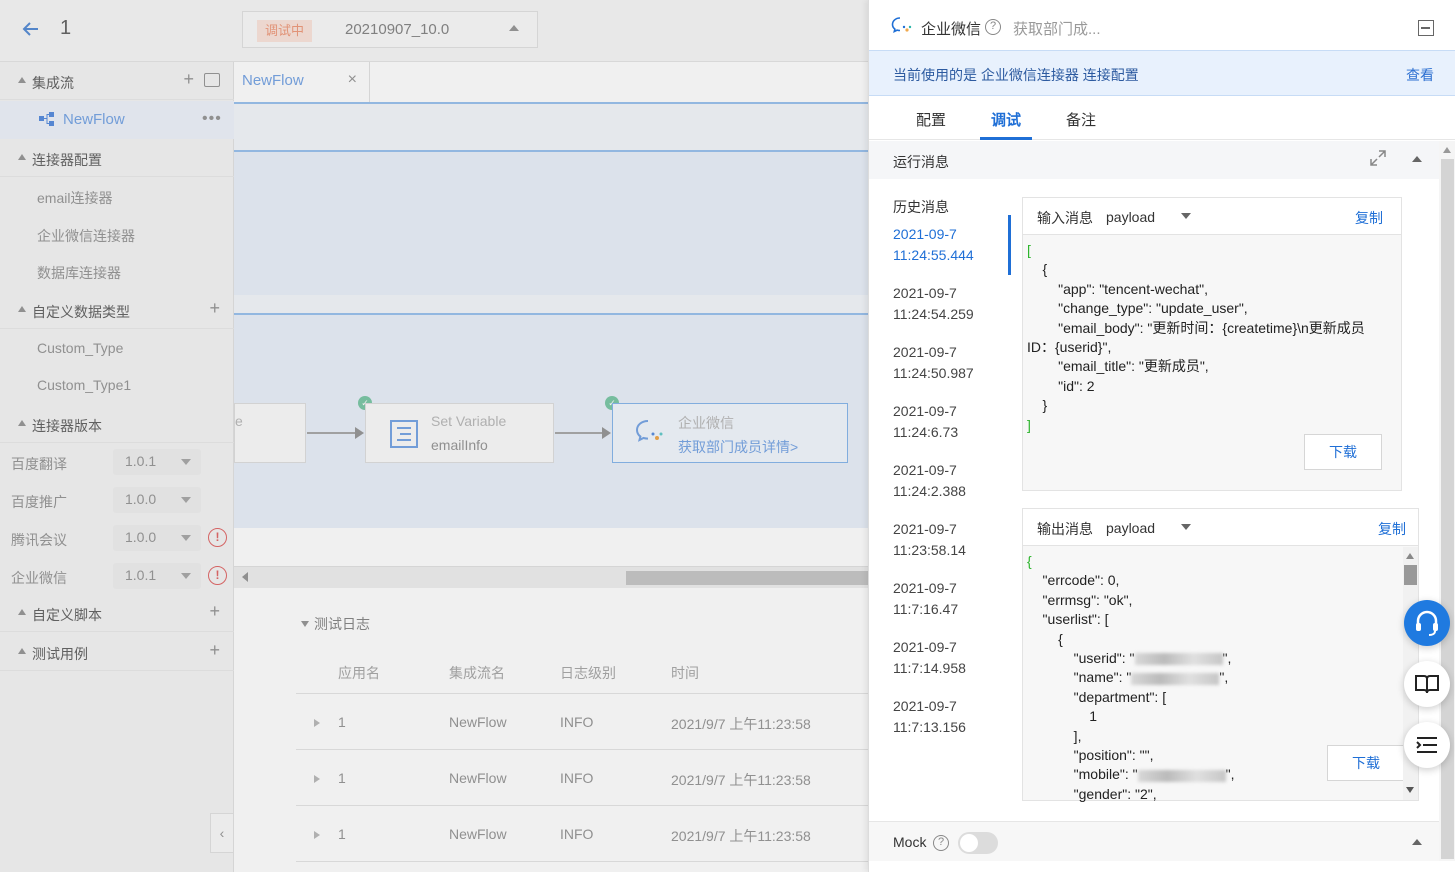  Describe the element at coordinates (933, 314) in the screenshot. I see `history-time: 11:24:54.259` at that location.